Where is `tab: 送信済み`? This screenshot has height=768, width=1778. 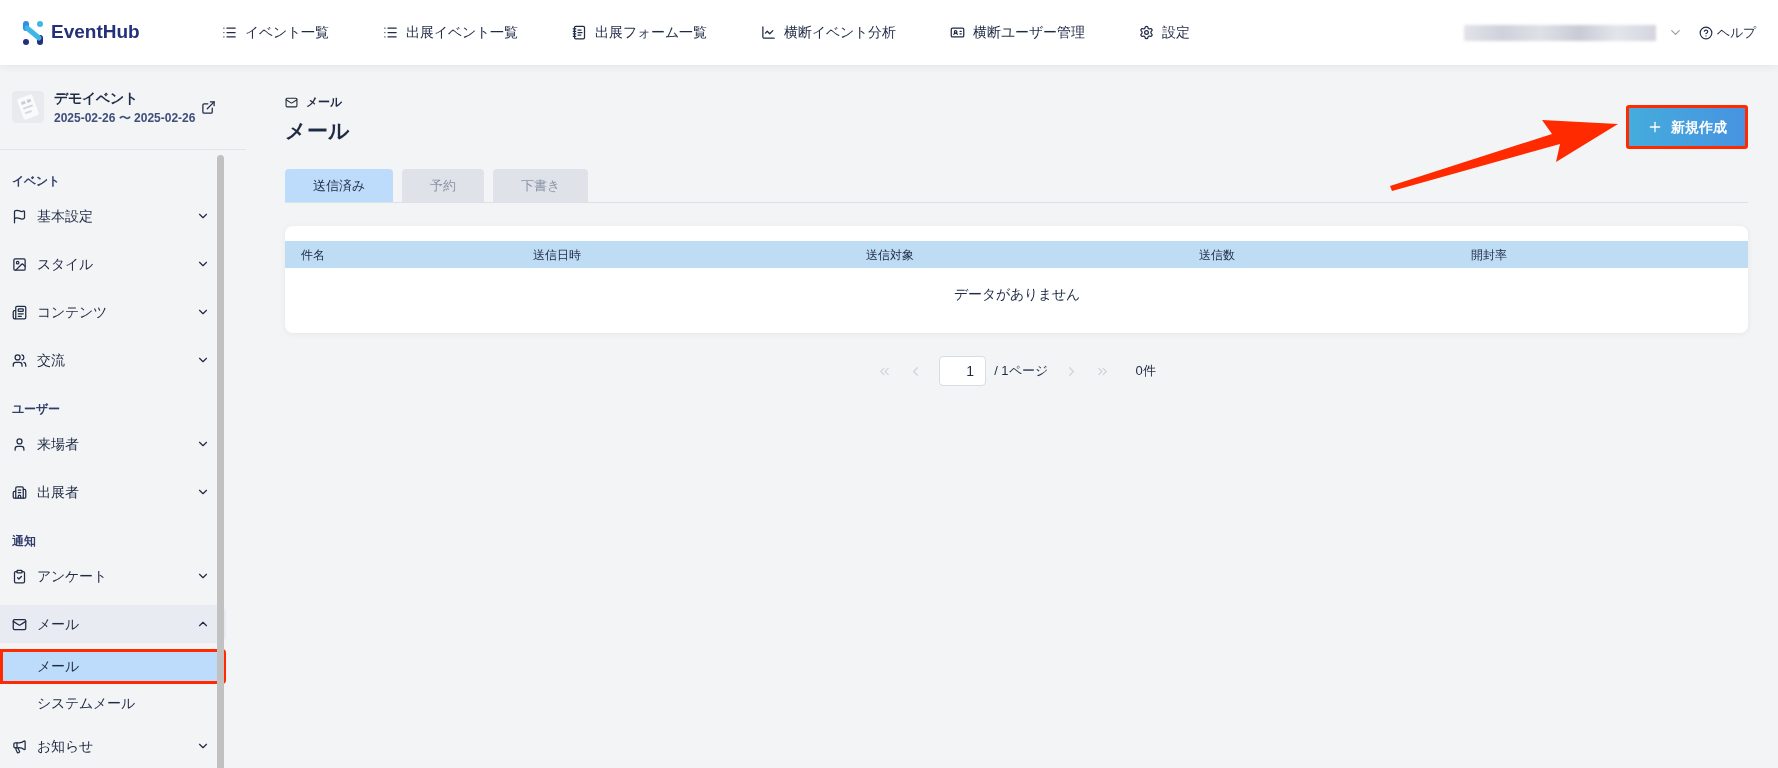
tab: 送信済み is located at coordinates (339, 185).